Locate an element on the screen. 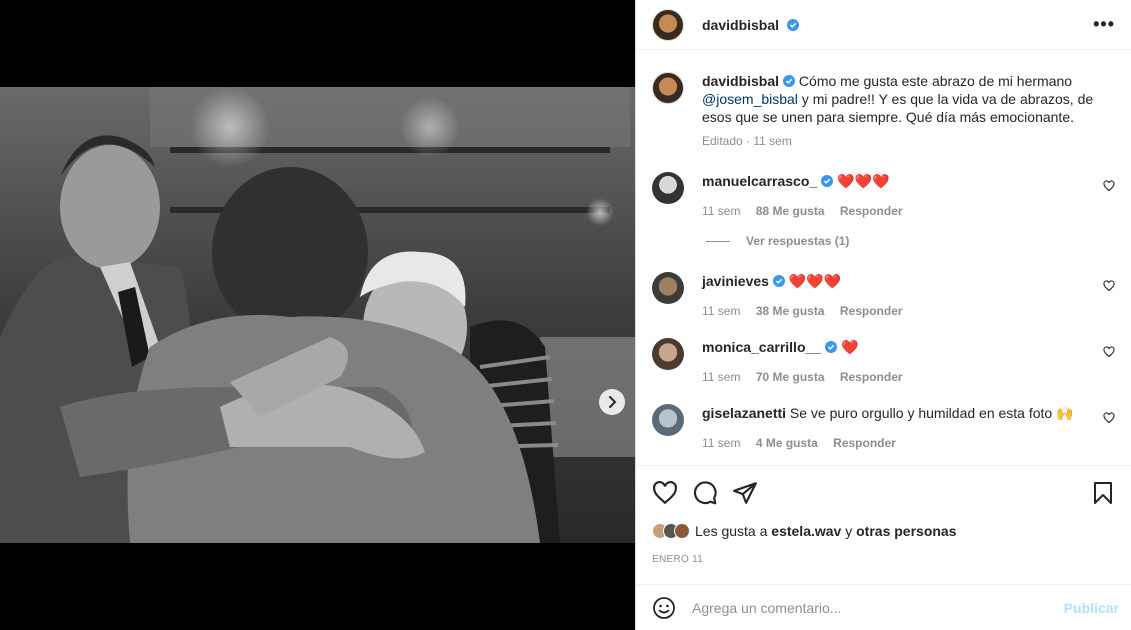  replies-divider is located at coordinates (718, 241).